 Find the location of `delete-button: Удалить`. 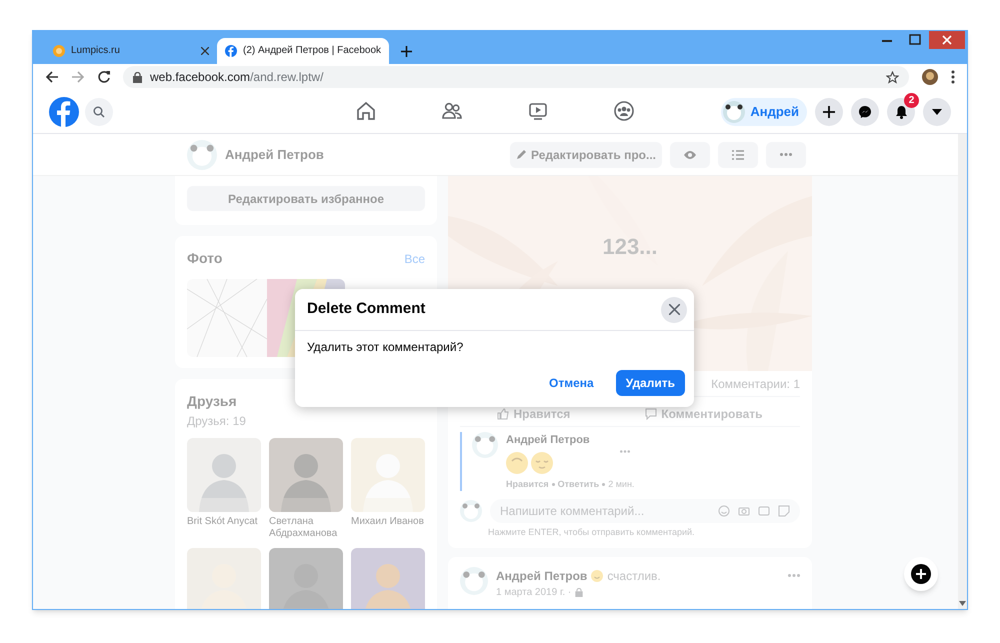

delete-button: Удалить is located at coordinates (650, 383).